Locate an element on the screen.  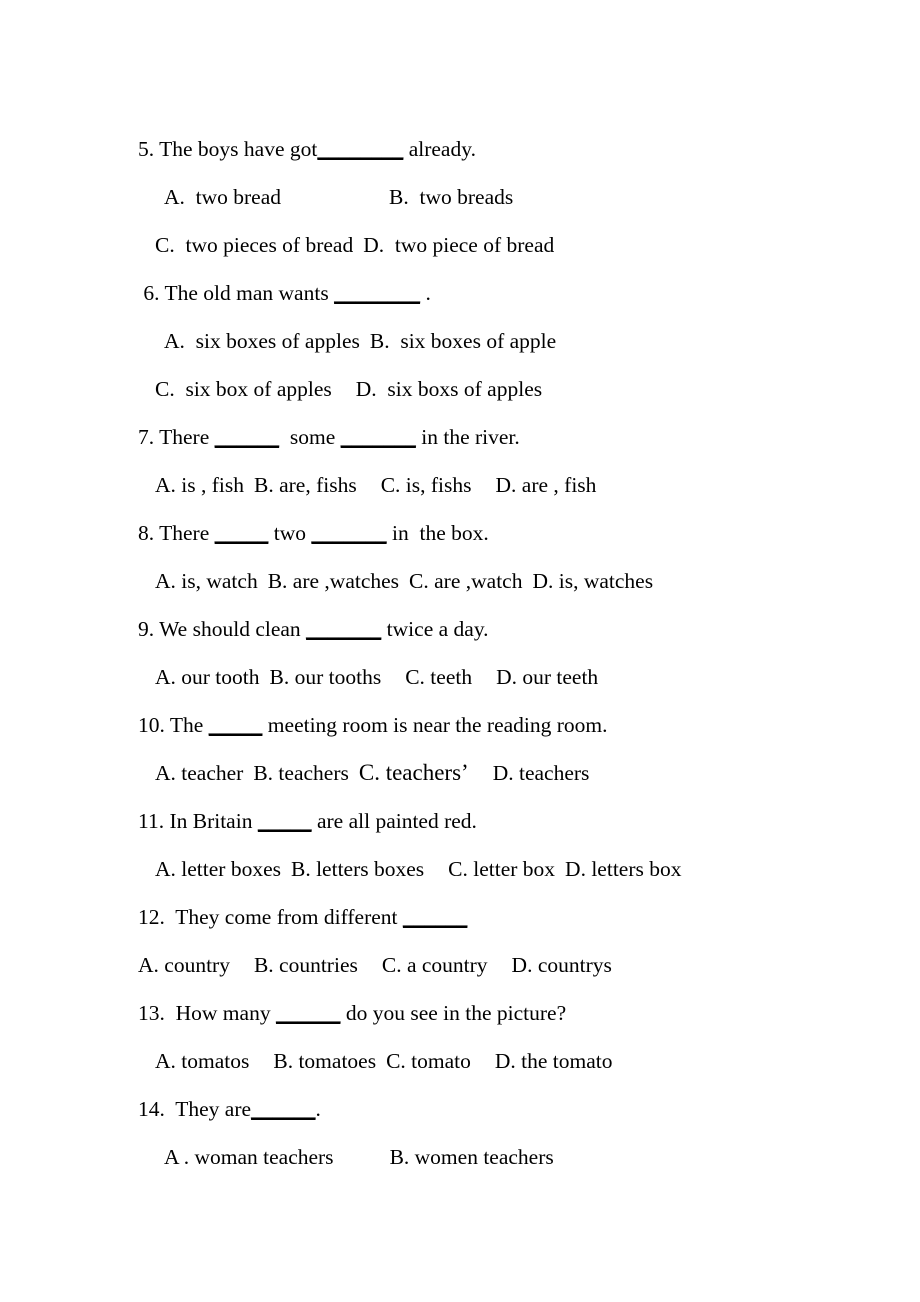
option-8-d: D. is, watches is located at coordinates (592, 581).